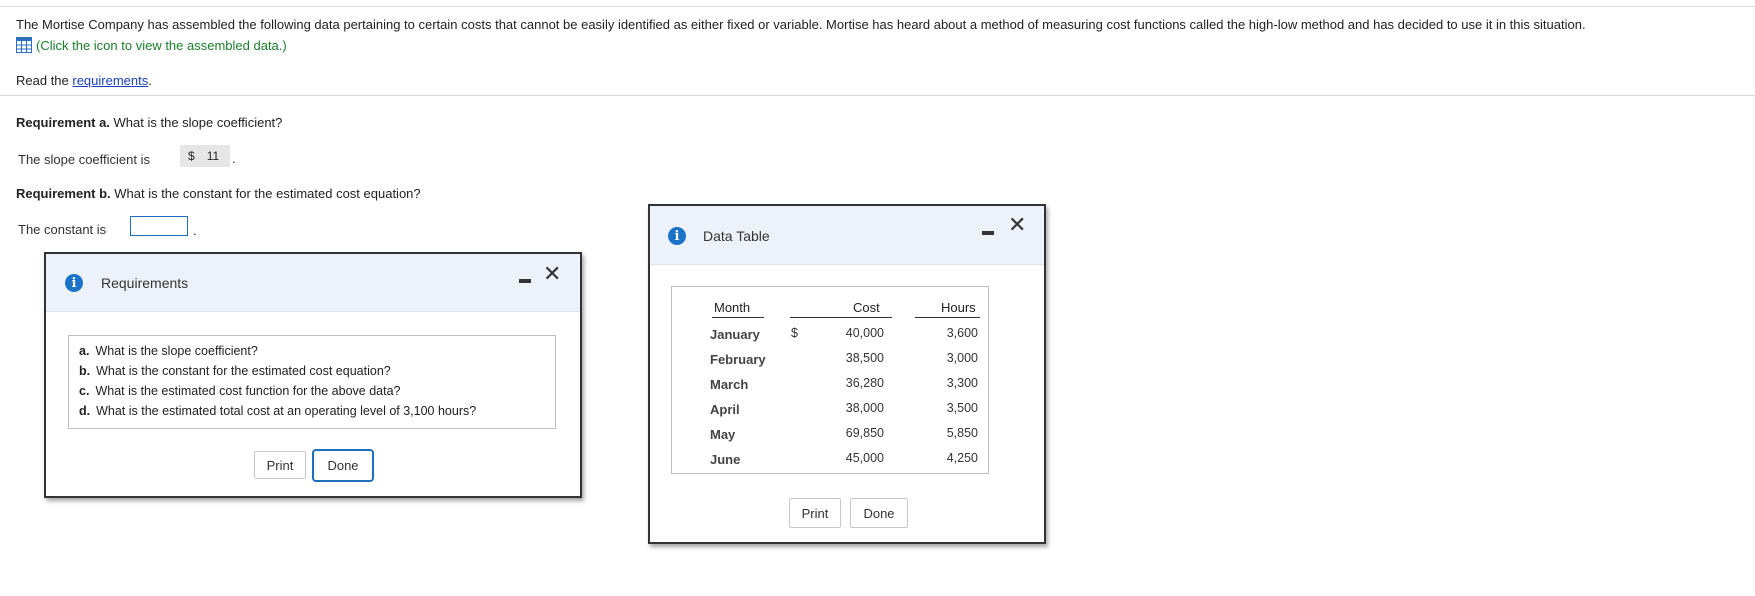 This screenshot has height=596, width=1755. I want to click on cell-cost: 36,280, so click(864, 383).